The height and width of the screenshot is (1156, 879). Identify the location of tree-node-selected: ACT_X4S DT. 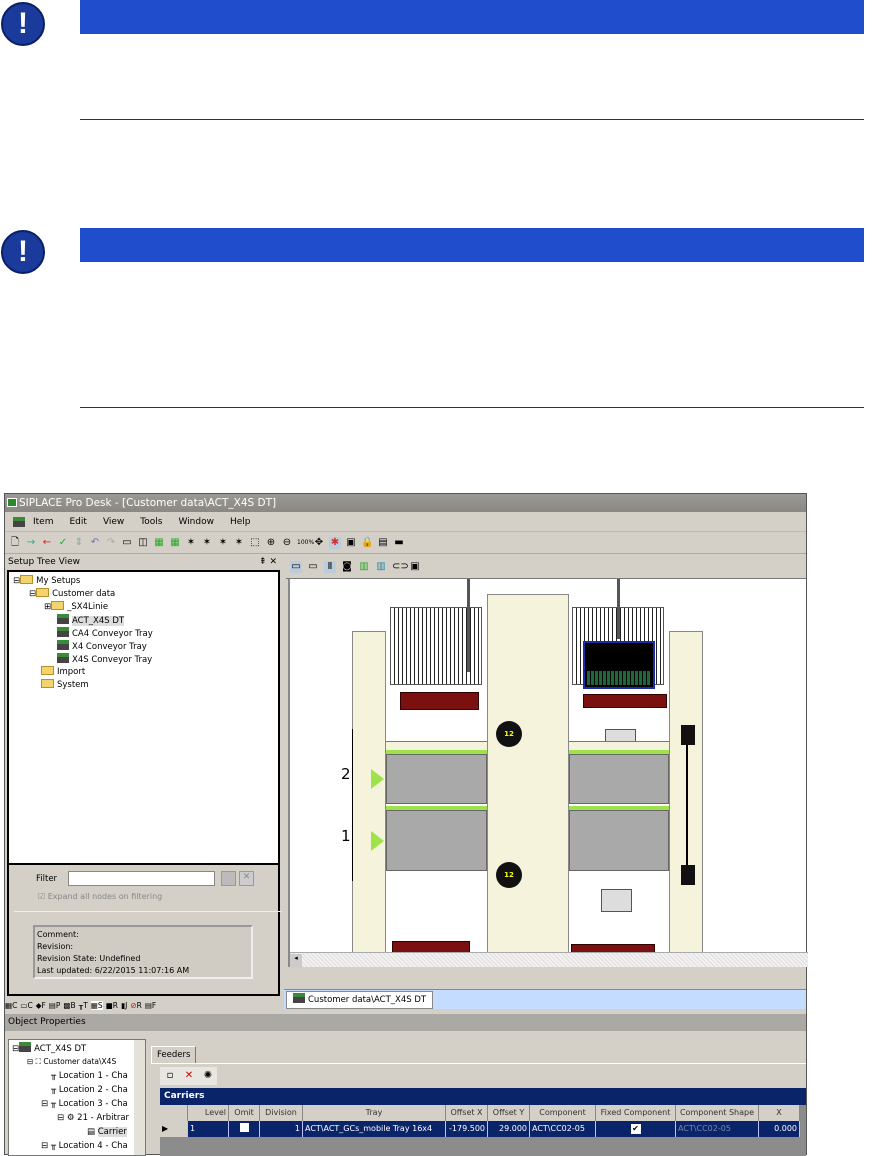
(91, 620).